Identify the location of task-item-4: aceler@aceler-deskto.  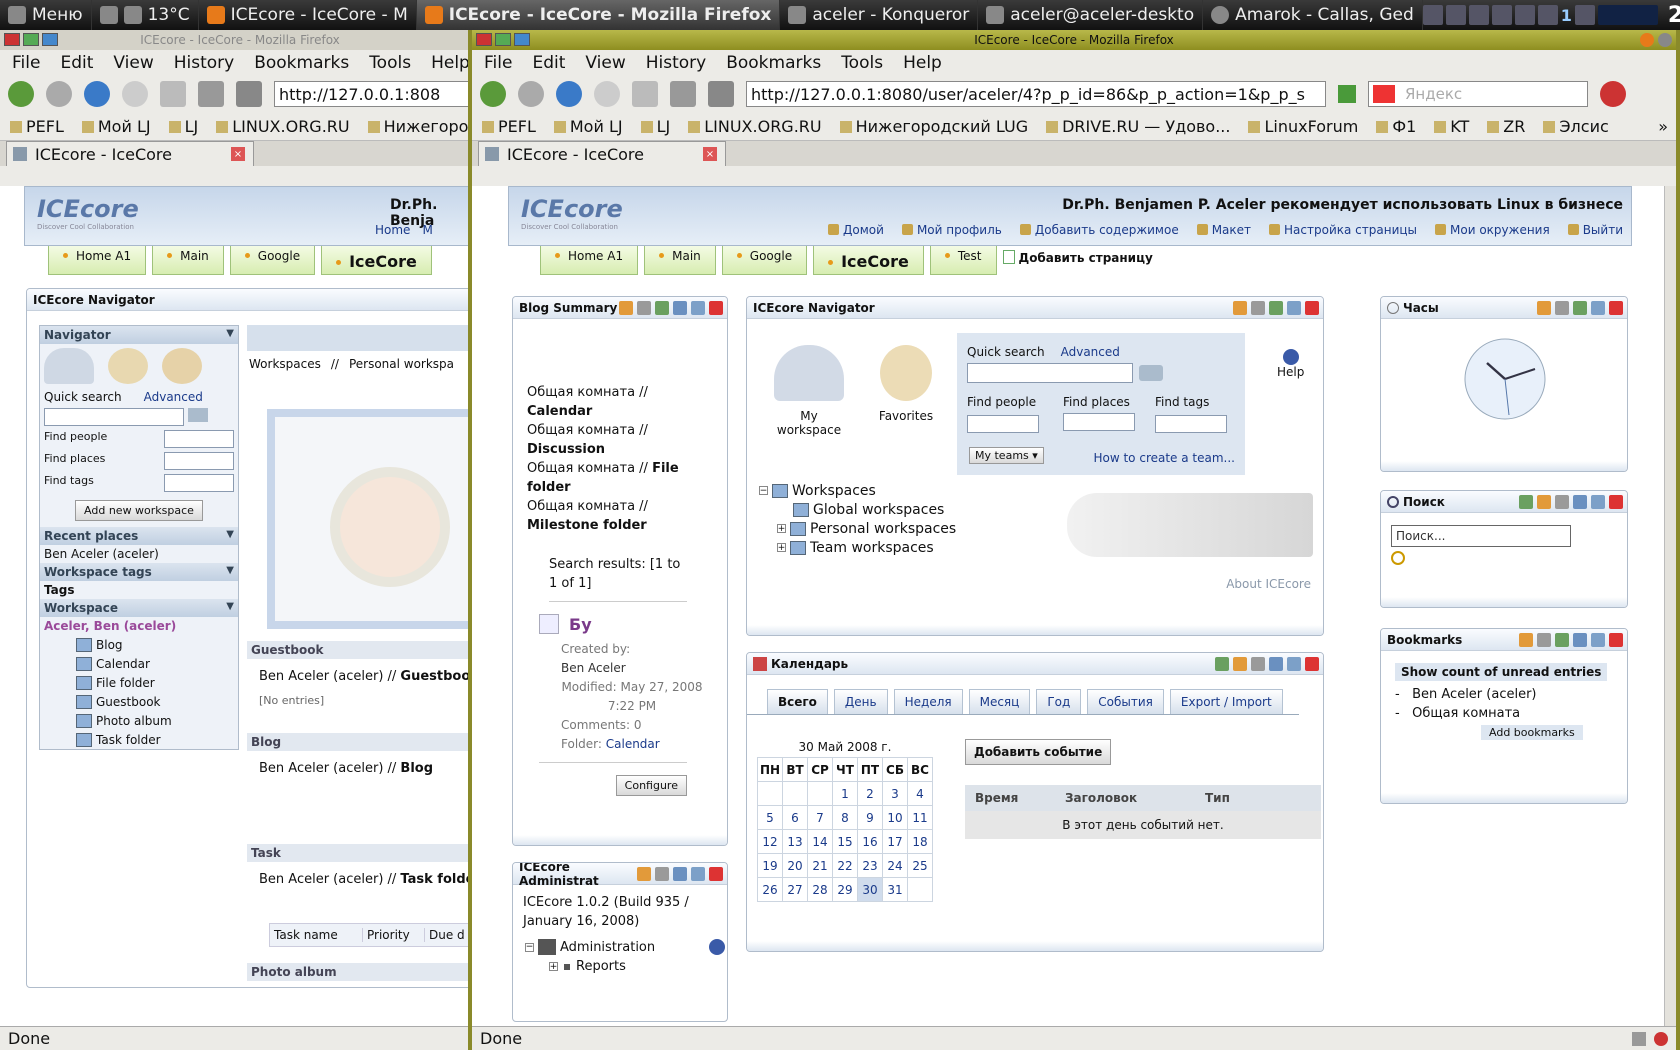
(1091, 15).